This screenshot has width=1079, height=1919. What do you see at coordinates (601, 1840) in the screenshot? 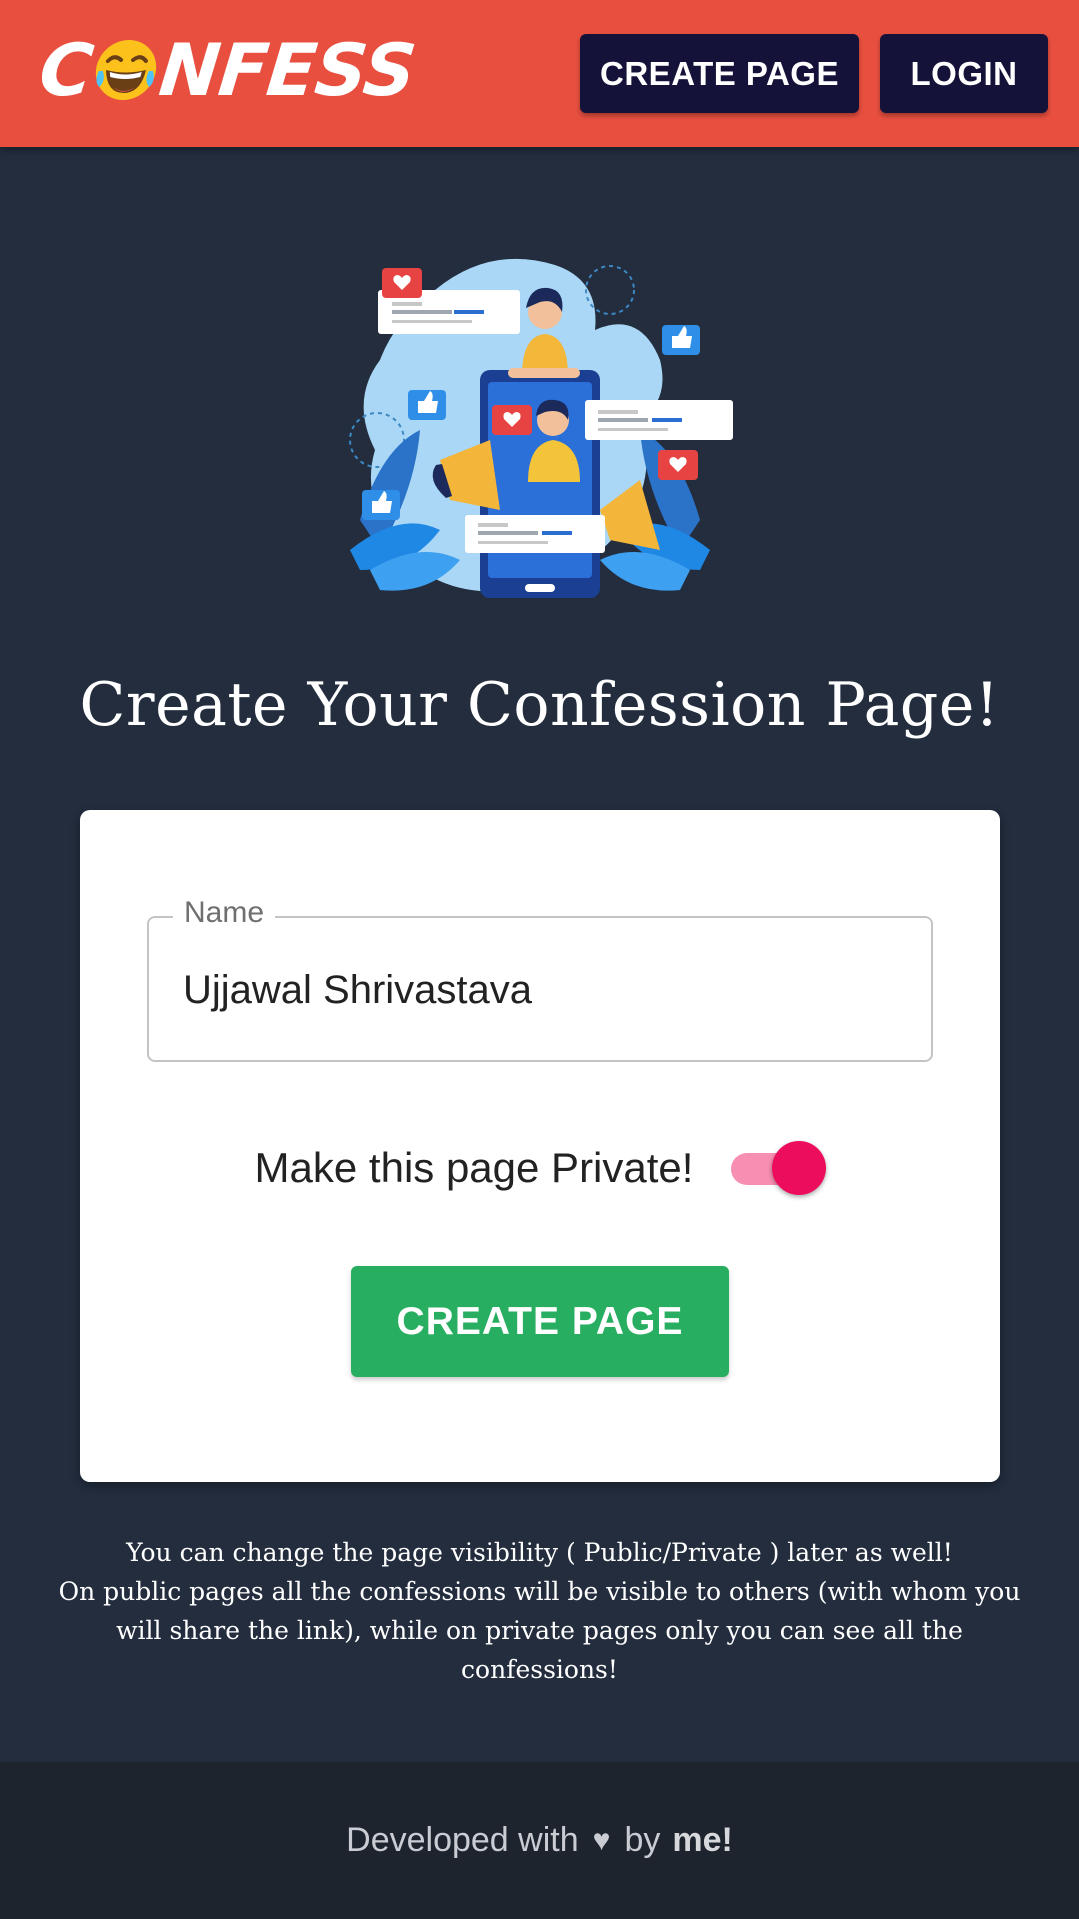
I see `heart-icon: ♥` at bounding box center [601, 1840].